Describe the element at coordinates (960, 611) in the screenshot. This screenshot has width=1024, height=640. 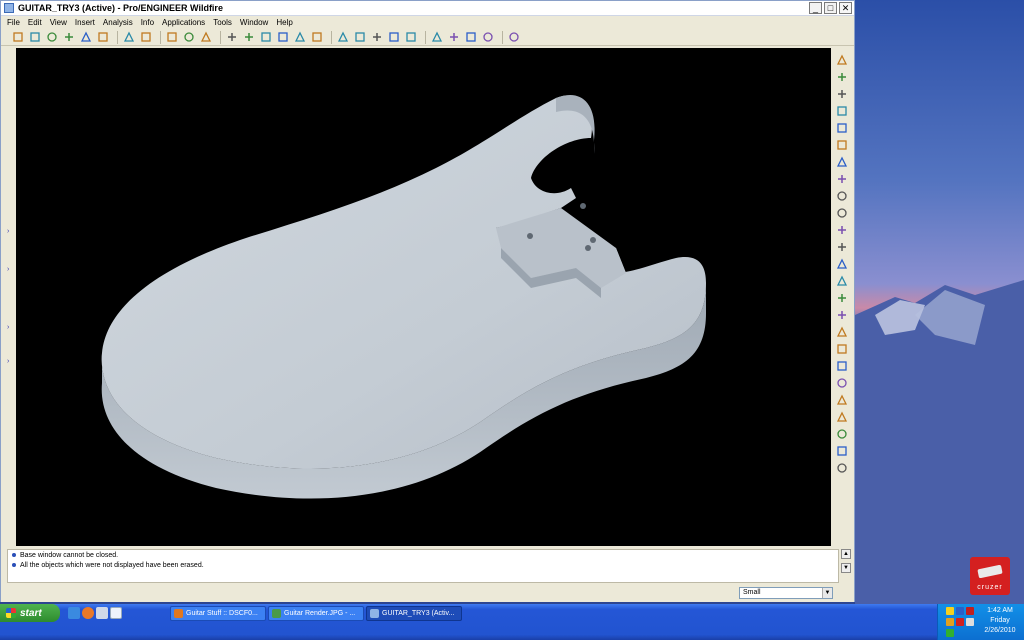
I see `tray-network-icon` at that location.